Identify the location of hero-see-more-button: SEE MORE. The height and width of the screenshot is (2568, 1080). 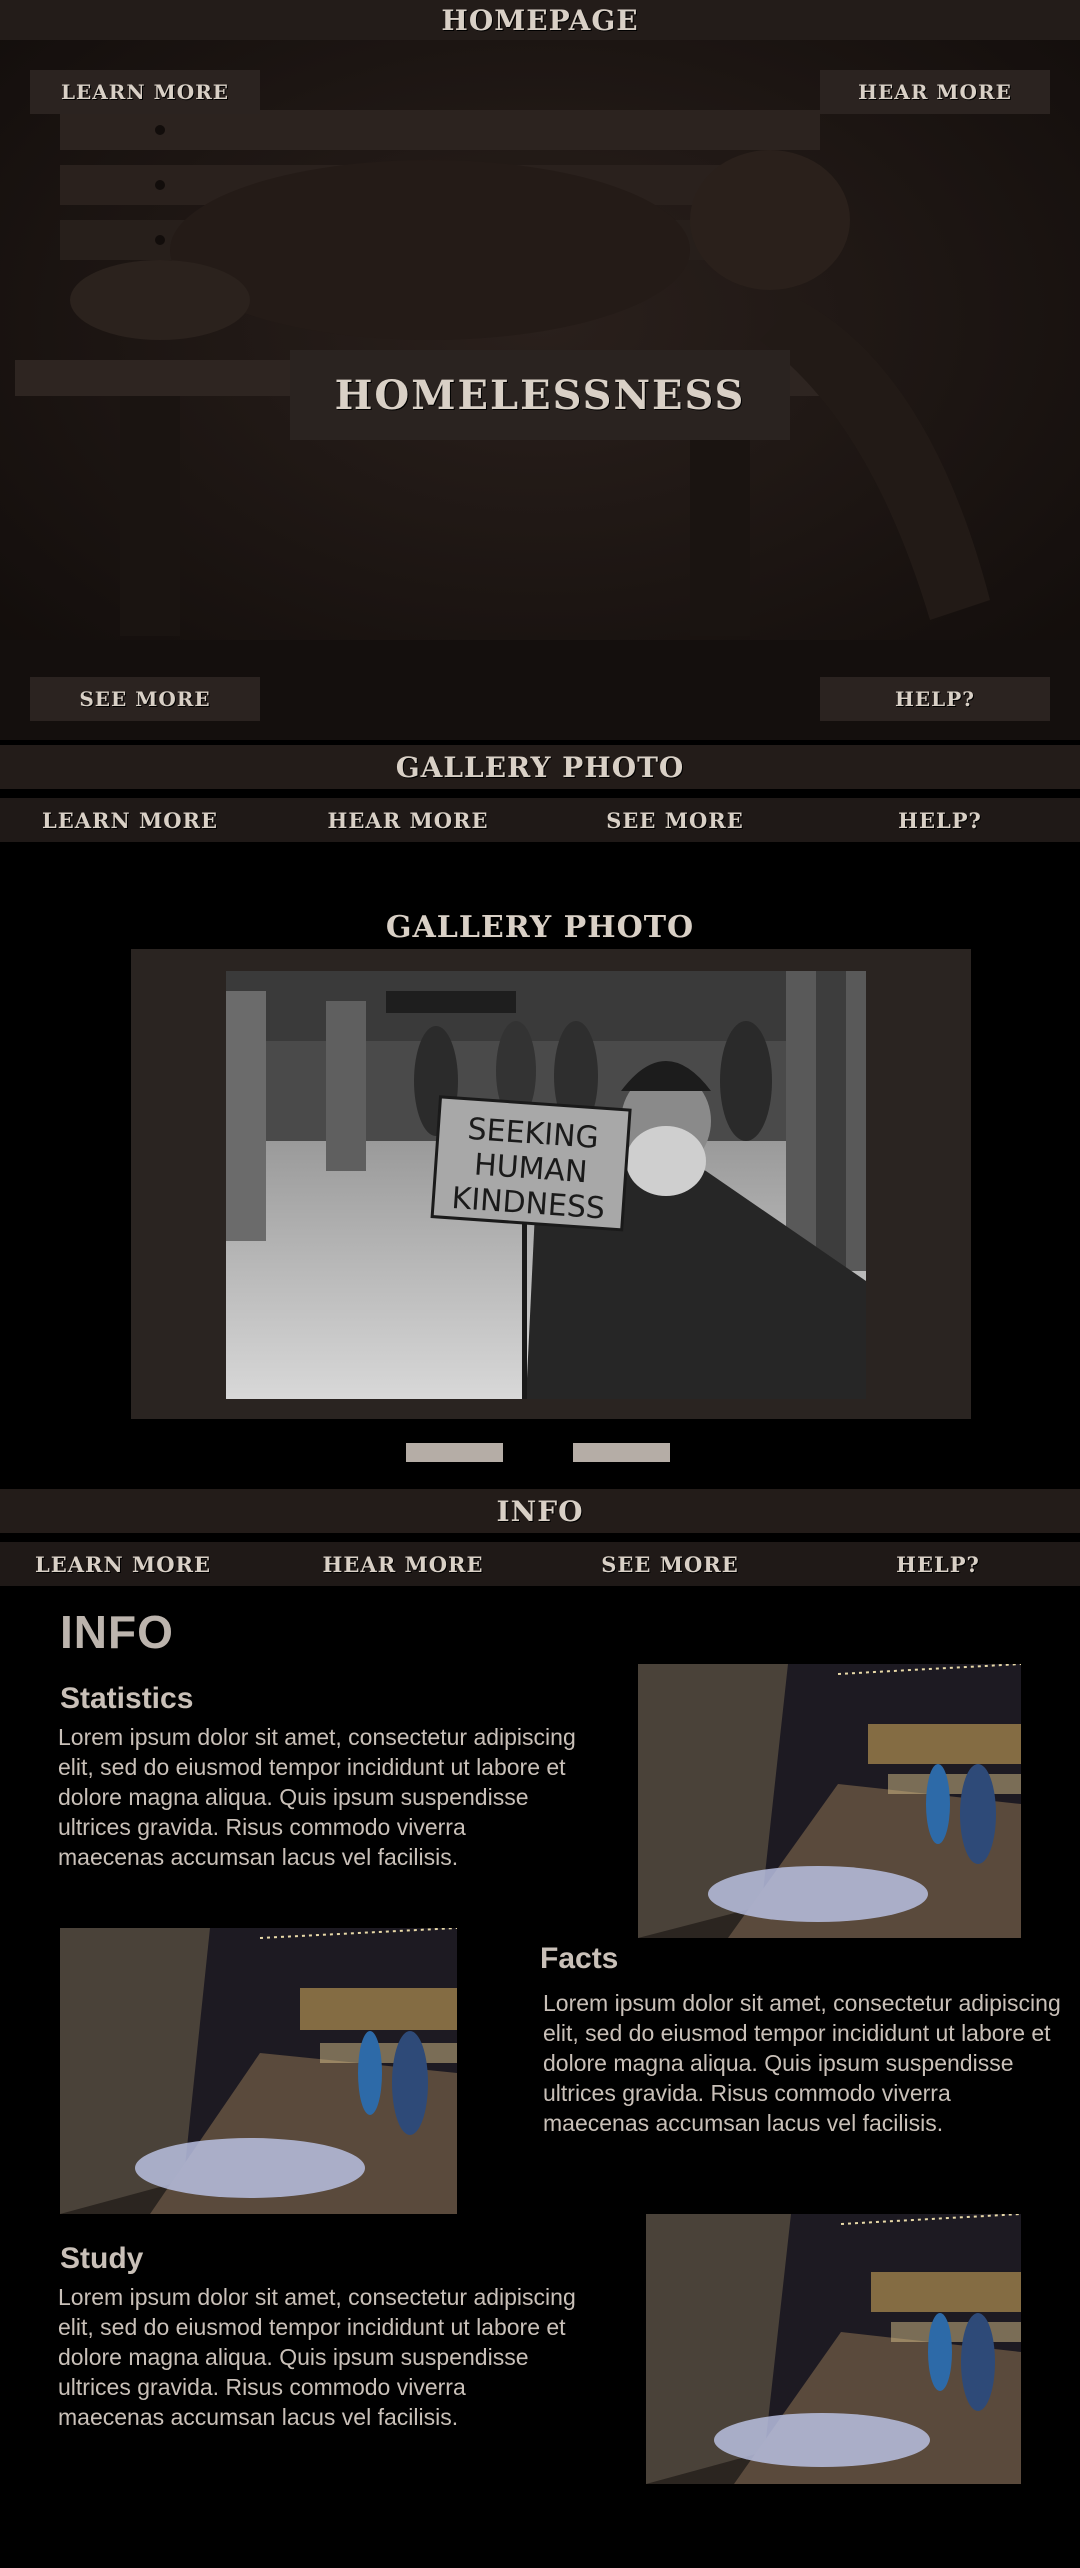
(145, 699).